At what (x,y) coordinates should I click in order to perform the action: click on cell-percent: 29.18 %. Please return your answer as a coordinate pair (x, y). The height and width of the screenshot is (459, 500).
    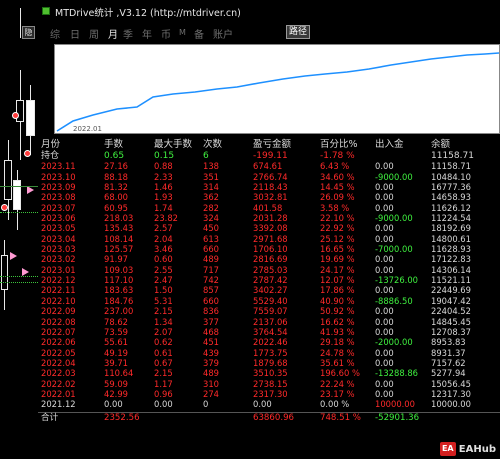
    Looking at the image, I should click on (337, 342).